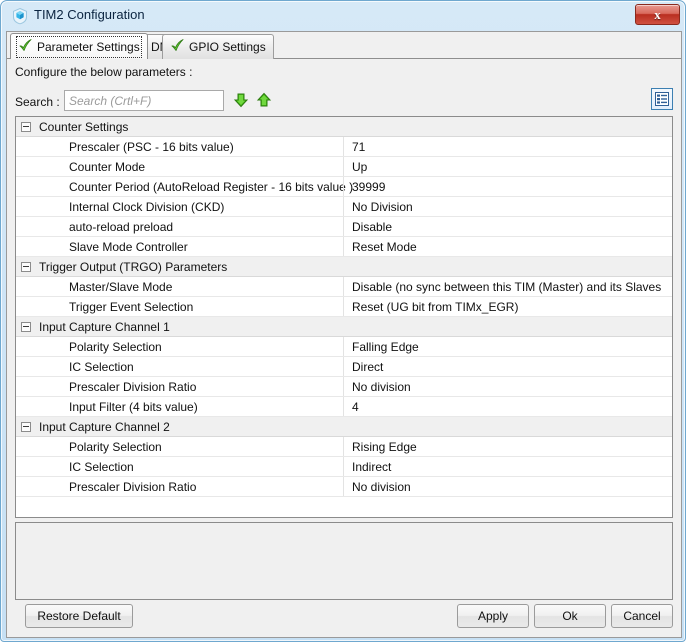 This screenshot has width=686, height=642. What do you see at coordinates (144, 100) in the screenshot?
I see `search-input` at bounding box center [144, 100].